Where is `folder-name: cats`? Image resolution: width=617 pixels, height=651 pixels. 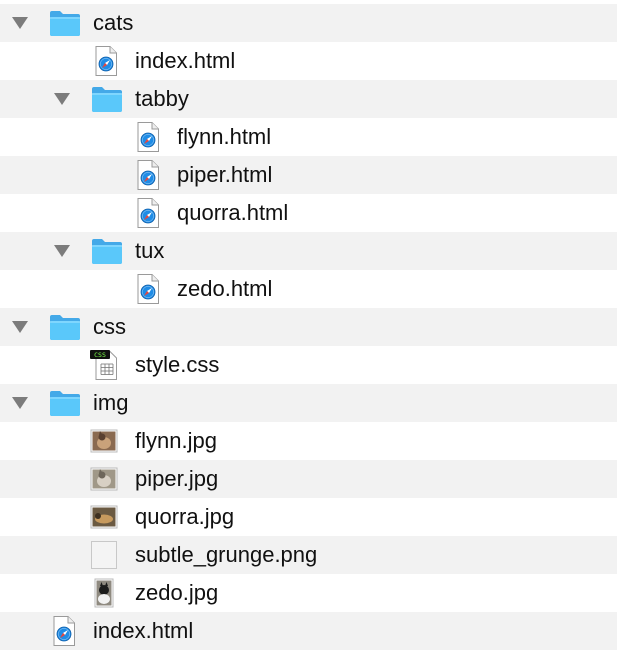
folder-name: cats is located at coordinates (113, 22).